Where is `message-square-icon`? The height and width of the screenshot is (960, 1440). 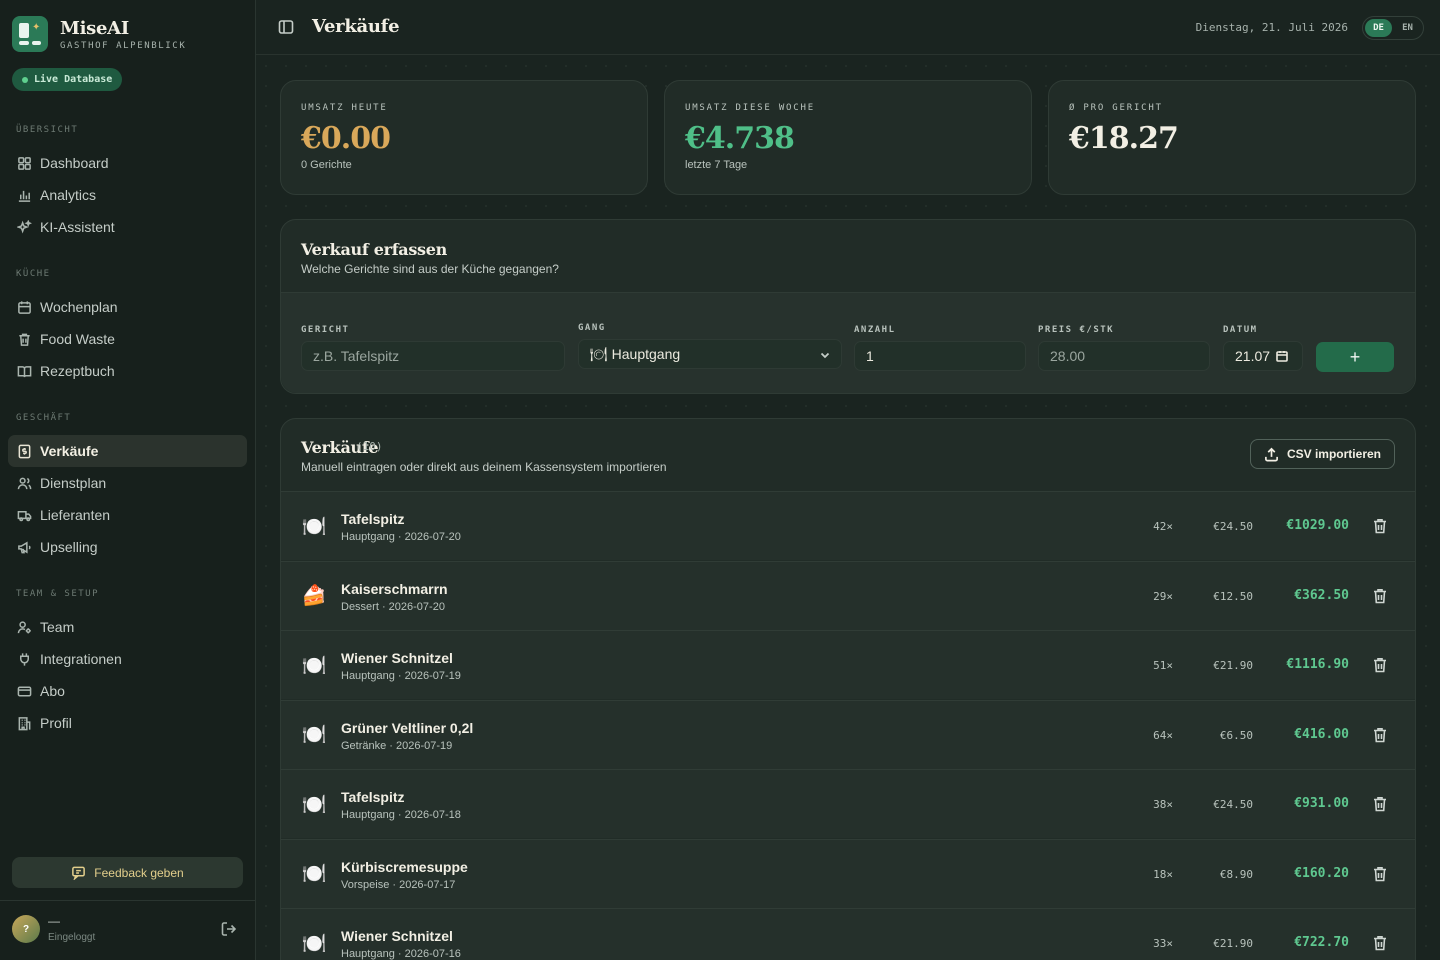
message-square-icon is located at coordinates (79, 873).